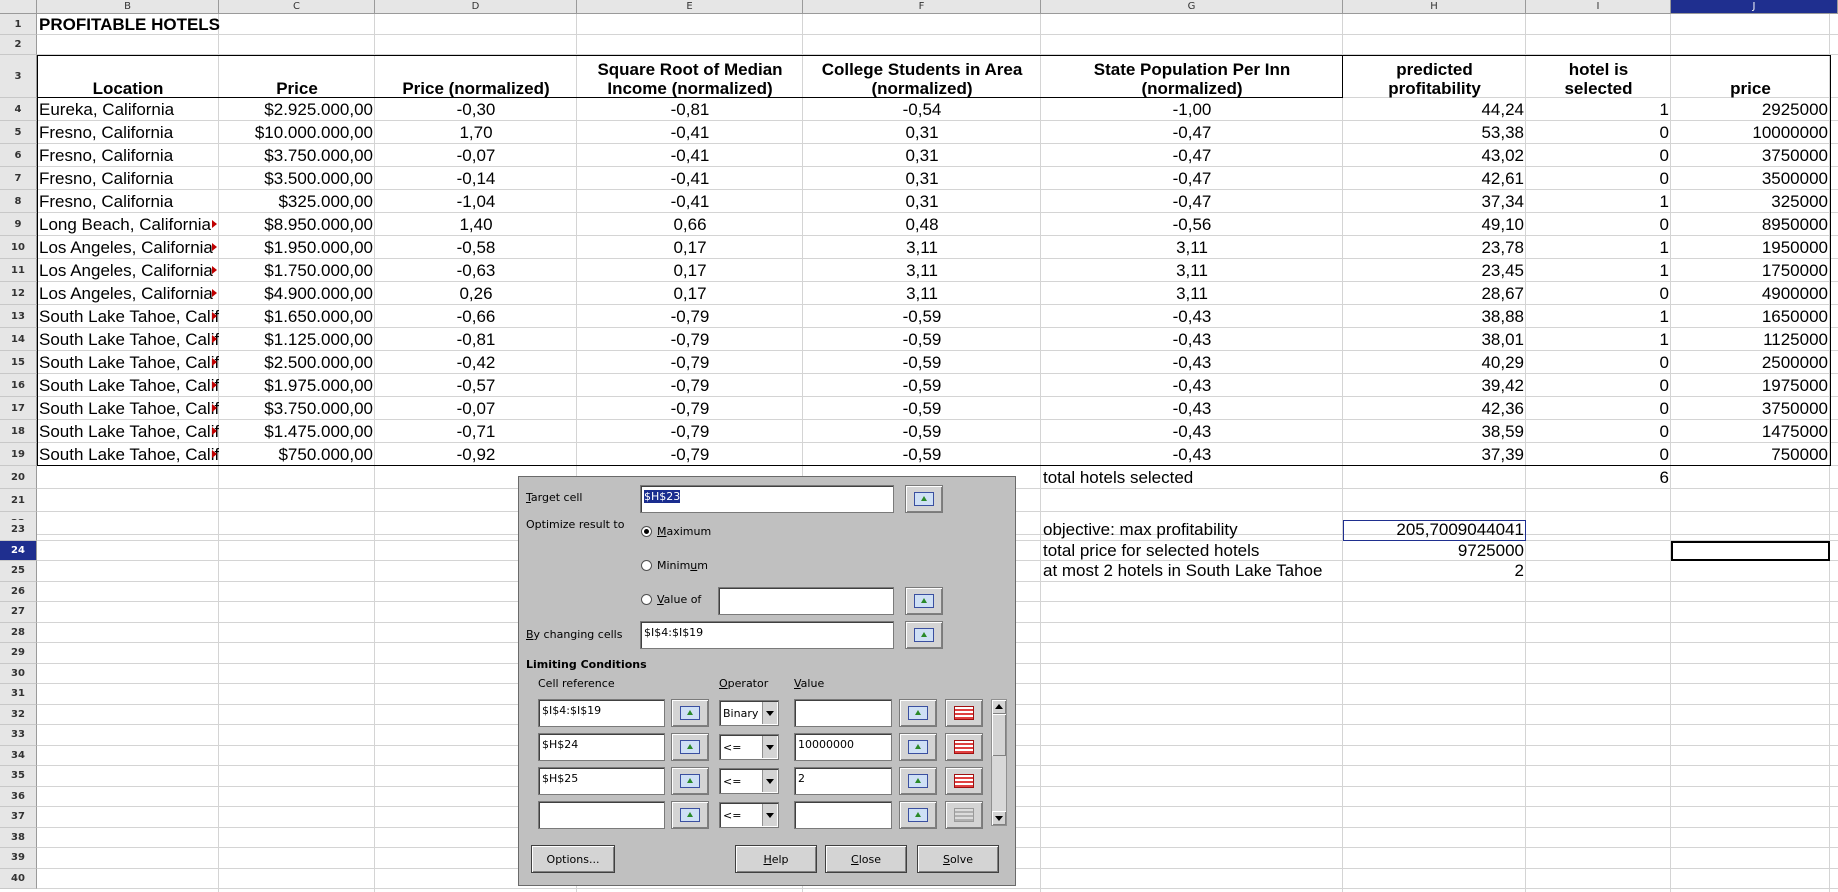 This screenshot has width=1838, height=892. I want to click on target-cell-shrink-button, so click(924, 499).